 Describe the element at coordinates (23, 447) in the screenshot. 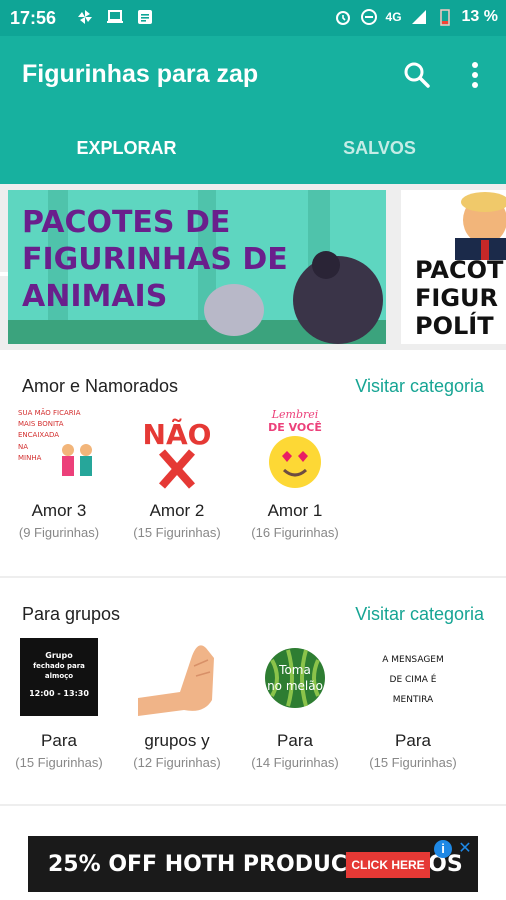

I see `thumb-text: NA` at that location.